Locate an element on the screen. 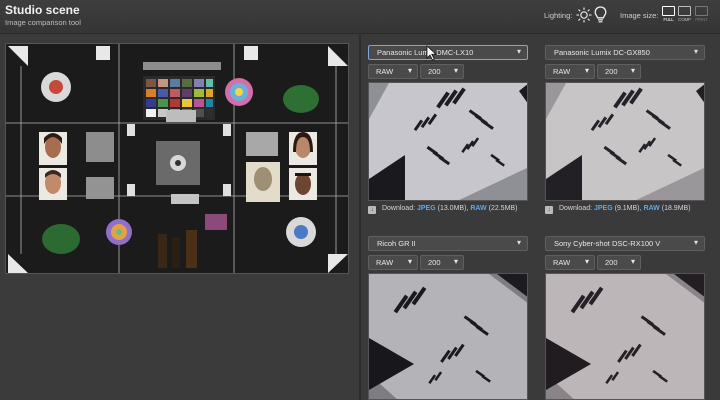 The width and height of the screenshot is (720, 400). jpeg-size: (9.1MB) is located at coordinates (627, 208).